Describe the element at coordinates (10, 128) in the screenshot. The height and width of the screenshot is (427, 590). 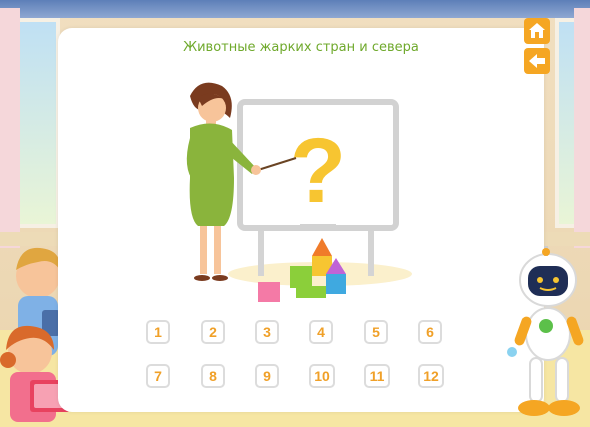
I see `background-curtain-left` at that location.